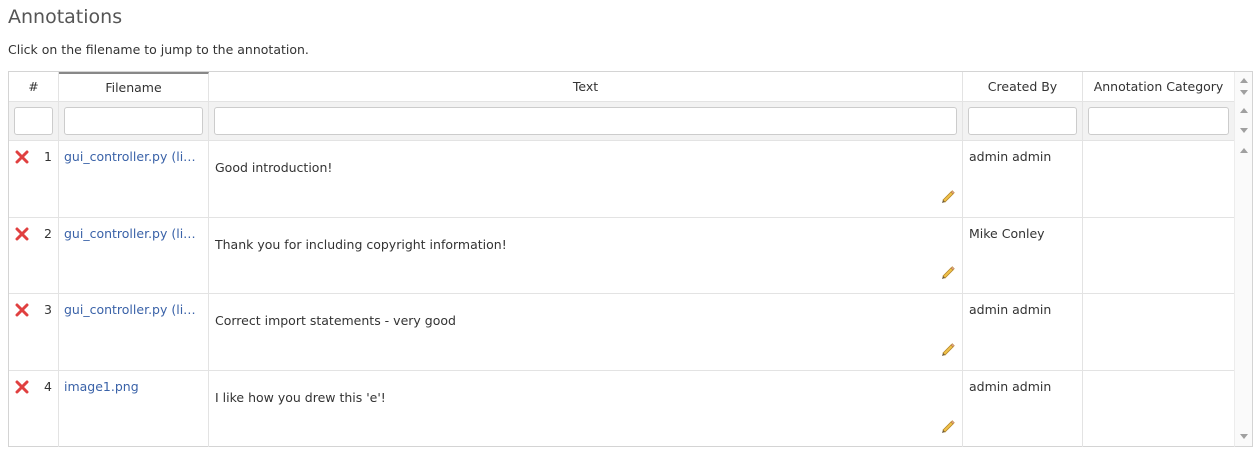 This screenshot has height=455, width=1255. What do you see at coordinates (1023, 87) in the screenshot?
I see `column-header-created-by: Created By` at bounding box center [1023, 87].